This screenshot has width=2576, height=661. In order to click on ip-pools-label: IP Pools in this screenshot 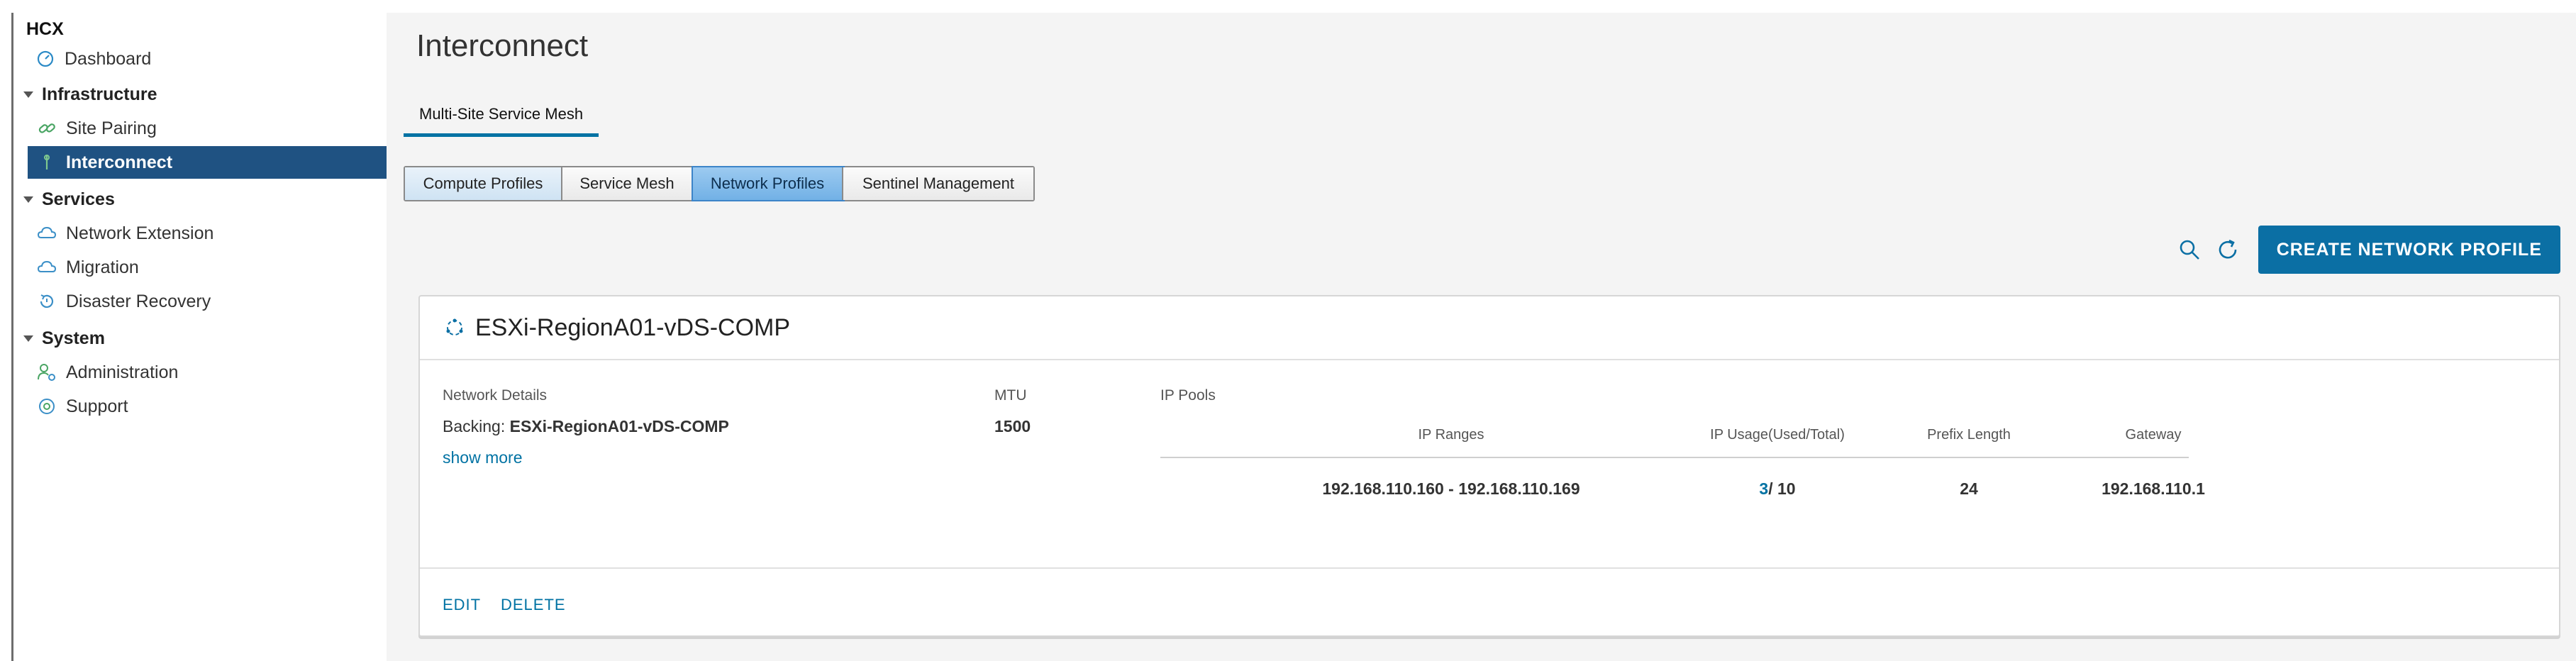, I will do `click(1188, 395)`.